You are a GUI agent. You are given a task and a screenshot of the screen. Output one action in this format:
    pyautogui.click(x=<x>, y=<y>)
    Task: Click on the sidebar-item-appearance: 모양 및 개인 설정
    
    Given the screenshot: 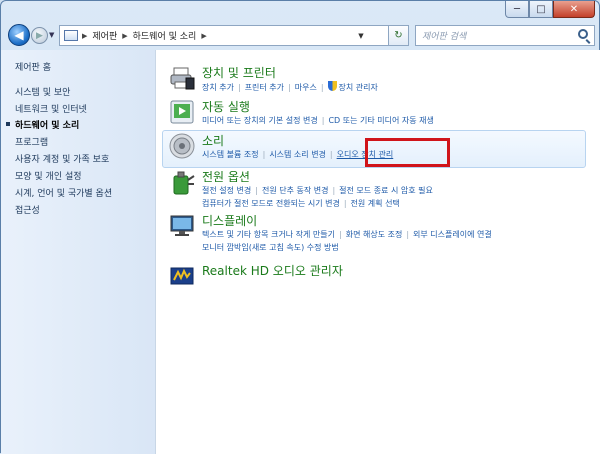 What is the action you would take?
    pyautogui.click(x=48, y=175)
    